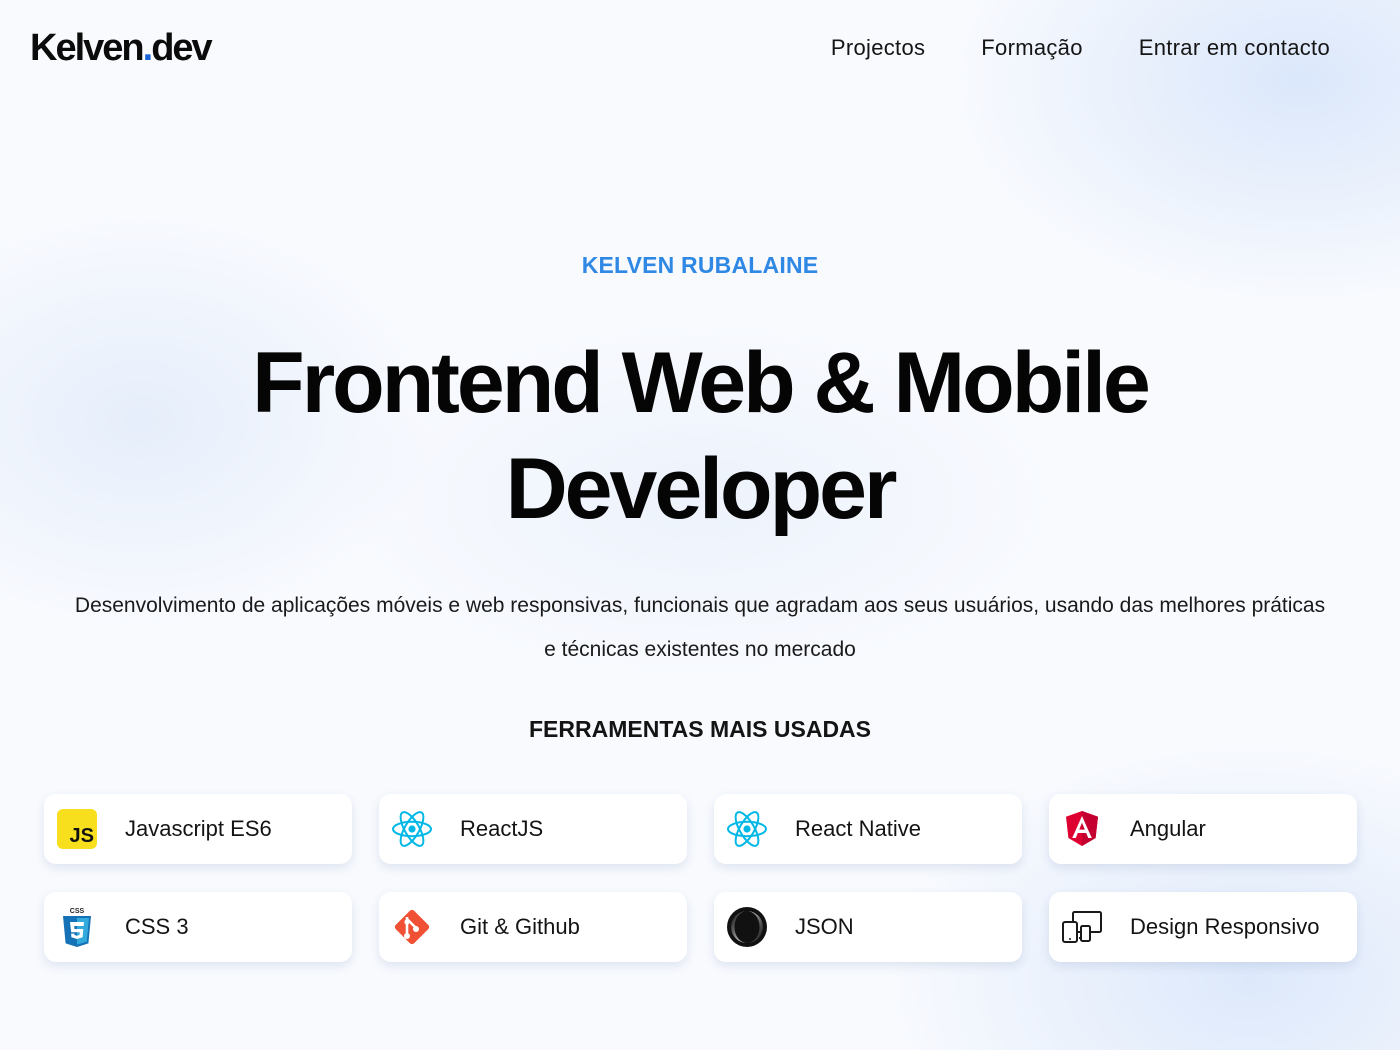 The height and width of the screenshot is (1050, 1400). Describe the element at coordinates (1234, 48) in the screenshot. I see `nav-link-contacto: Entrar em contacto` at that location.